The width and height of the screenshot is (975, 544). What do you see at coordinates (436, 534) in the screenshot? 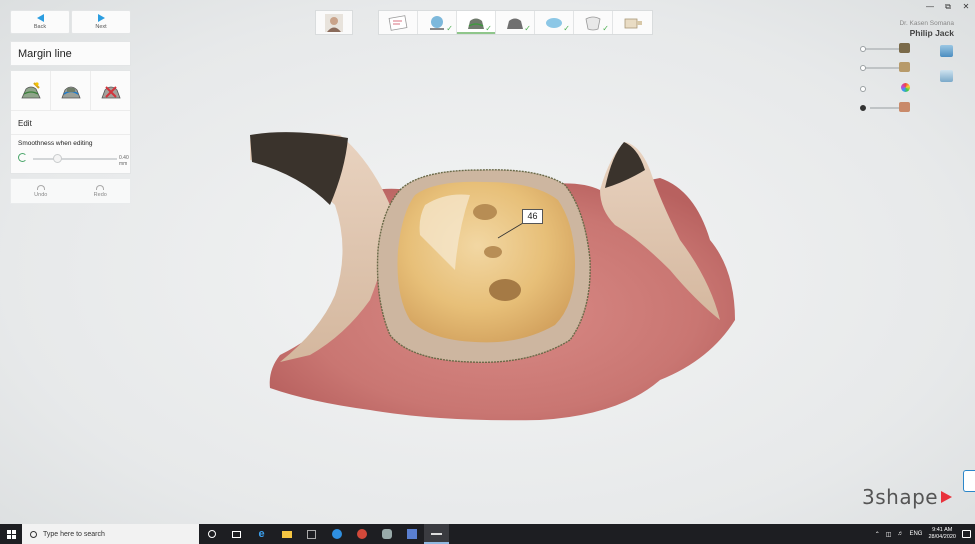
I see `taskbar-app-3shape` at bounding box center [436, 534].